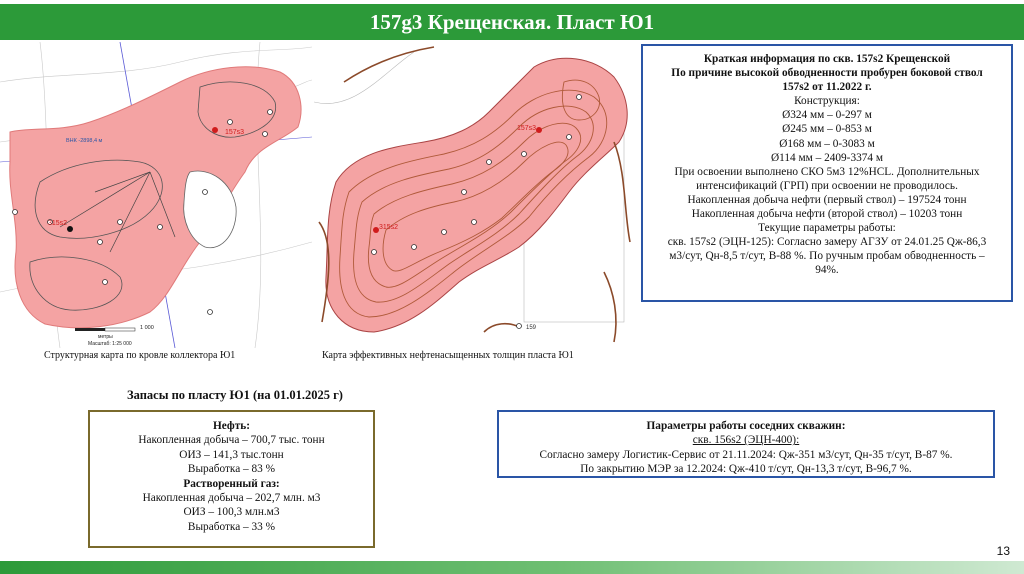 This screenshot has height=574, width=1024. What do you see at coordinates (147, 328) in the screenshot?
I see `scale-value: 1 000` at bounding box center [147, 328].